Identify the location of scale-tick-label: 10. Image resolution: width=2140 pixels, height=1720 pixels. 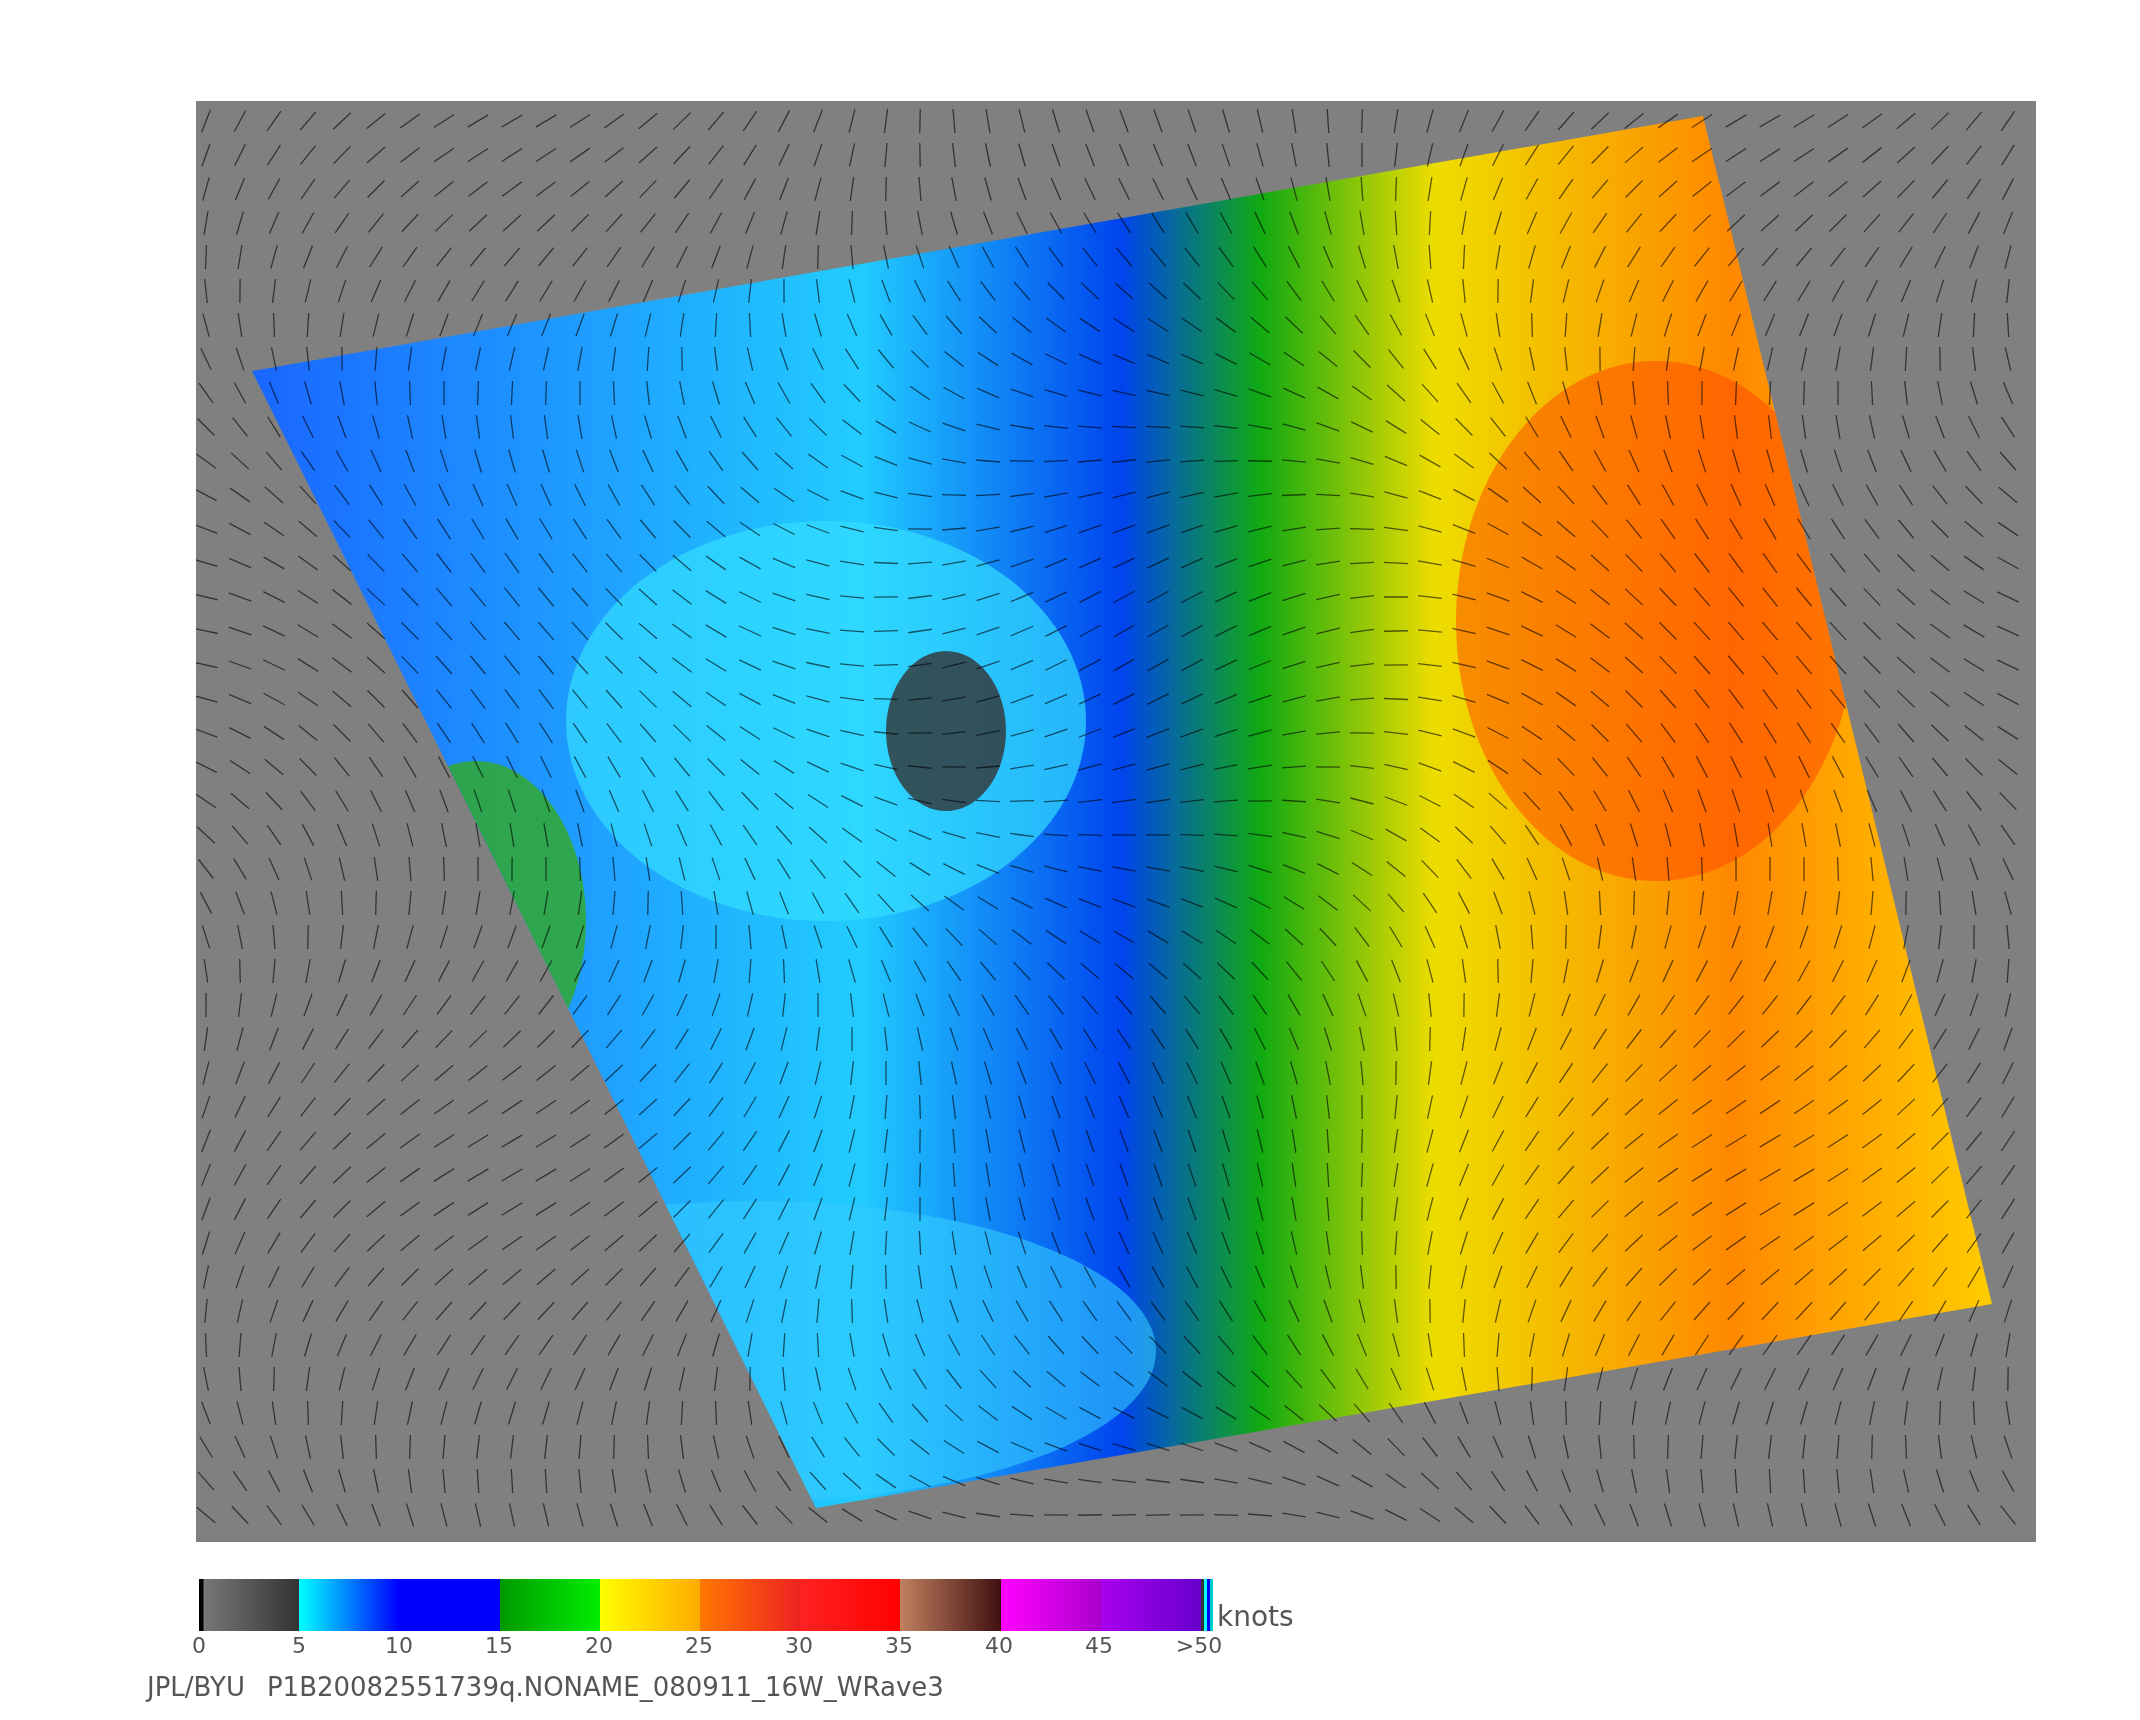
(399, 1645).